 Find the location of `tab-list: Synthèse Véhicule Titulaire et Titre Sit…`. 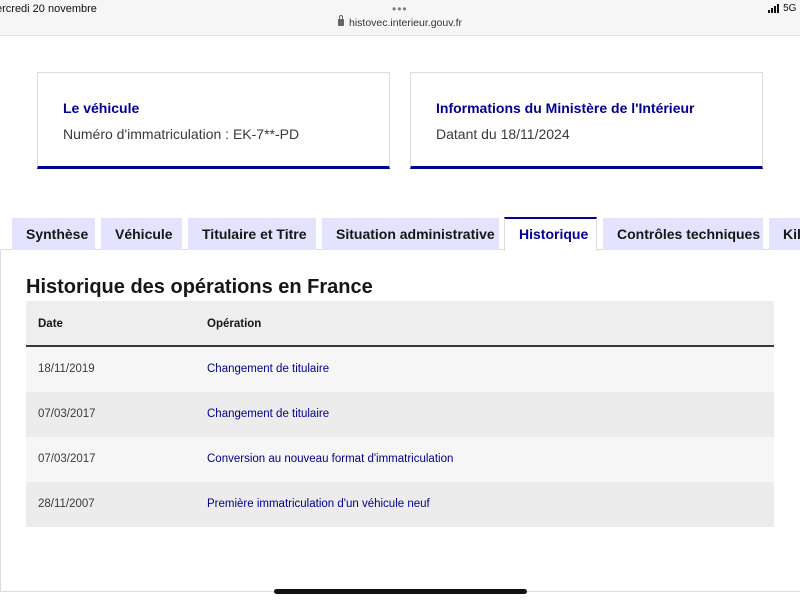

tab-list: Synthèse Véhicule Titulaire et Titre Sit… is located at coordinates (400, 234).